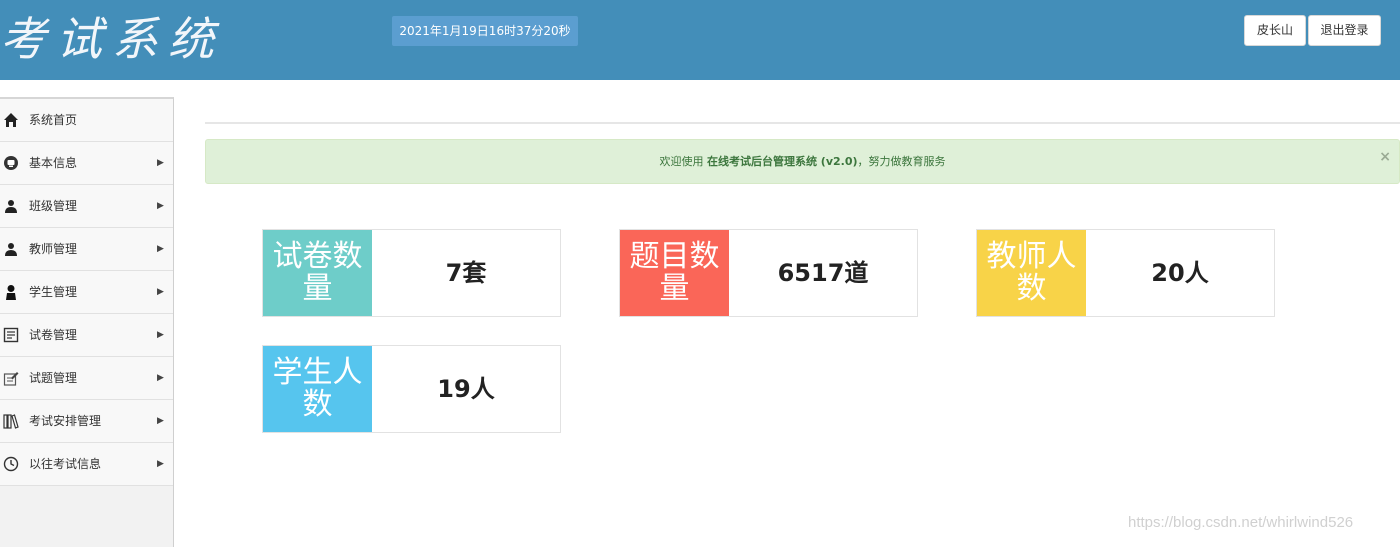 Image resolution: width=1400 pixels, height=547 pixels. What do you see at coordinates (466, 389) in the screenshot?
I see `stat-value: 19人` at bounding box center [466, 389].